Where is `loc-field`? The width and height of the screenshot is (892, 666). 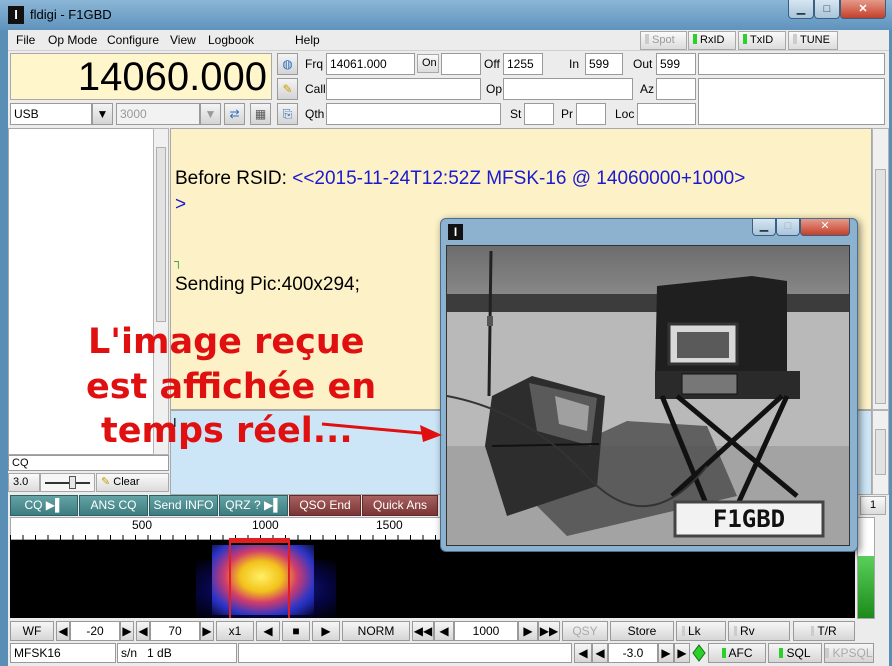 loc-field is located at coordinates (666, 114).